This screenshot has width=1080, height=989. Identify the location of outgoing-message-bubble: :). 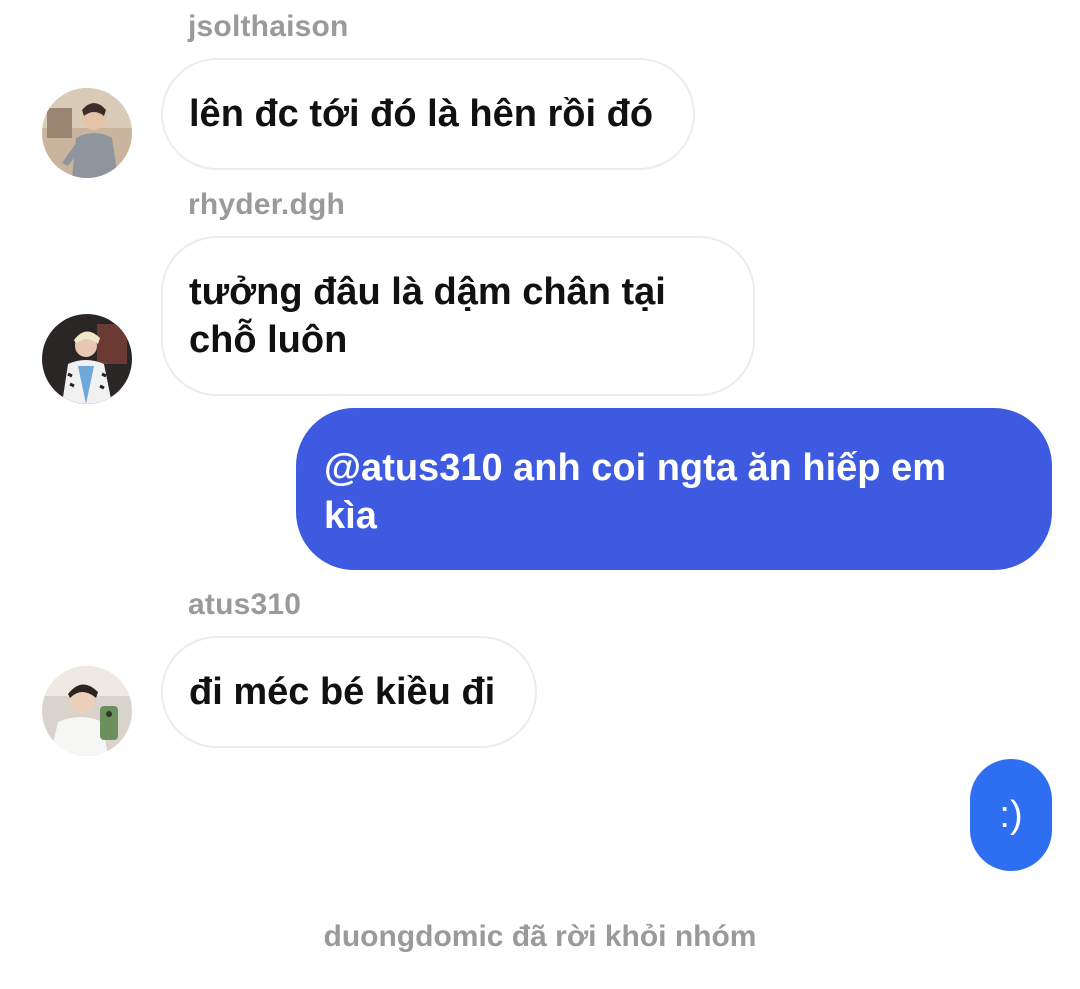
(1011, 815).